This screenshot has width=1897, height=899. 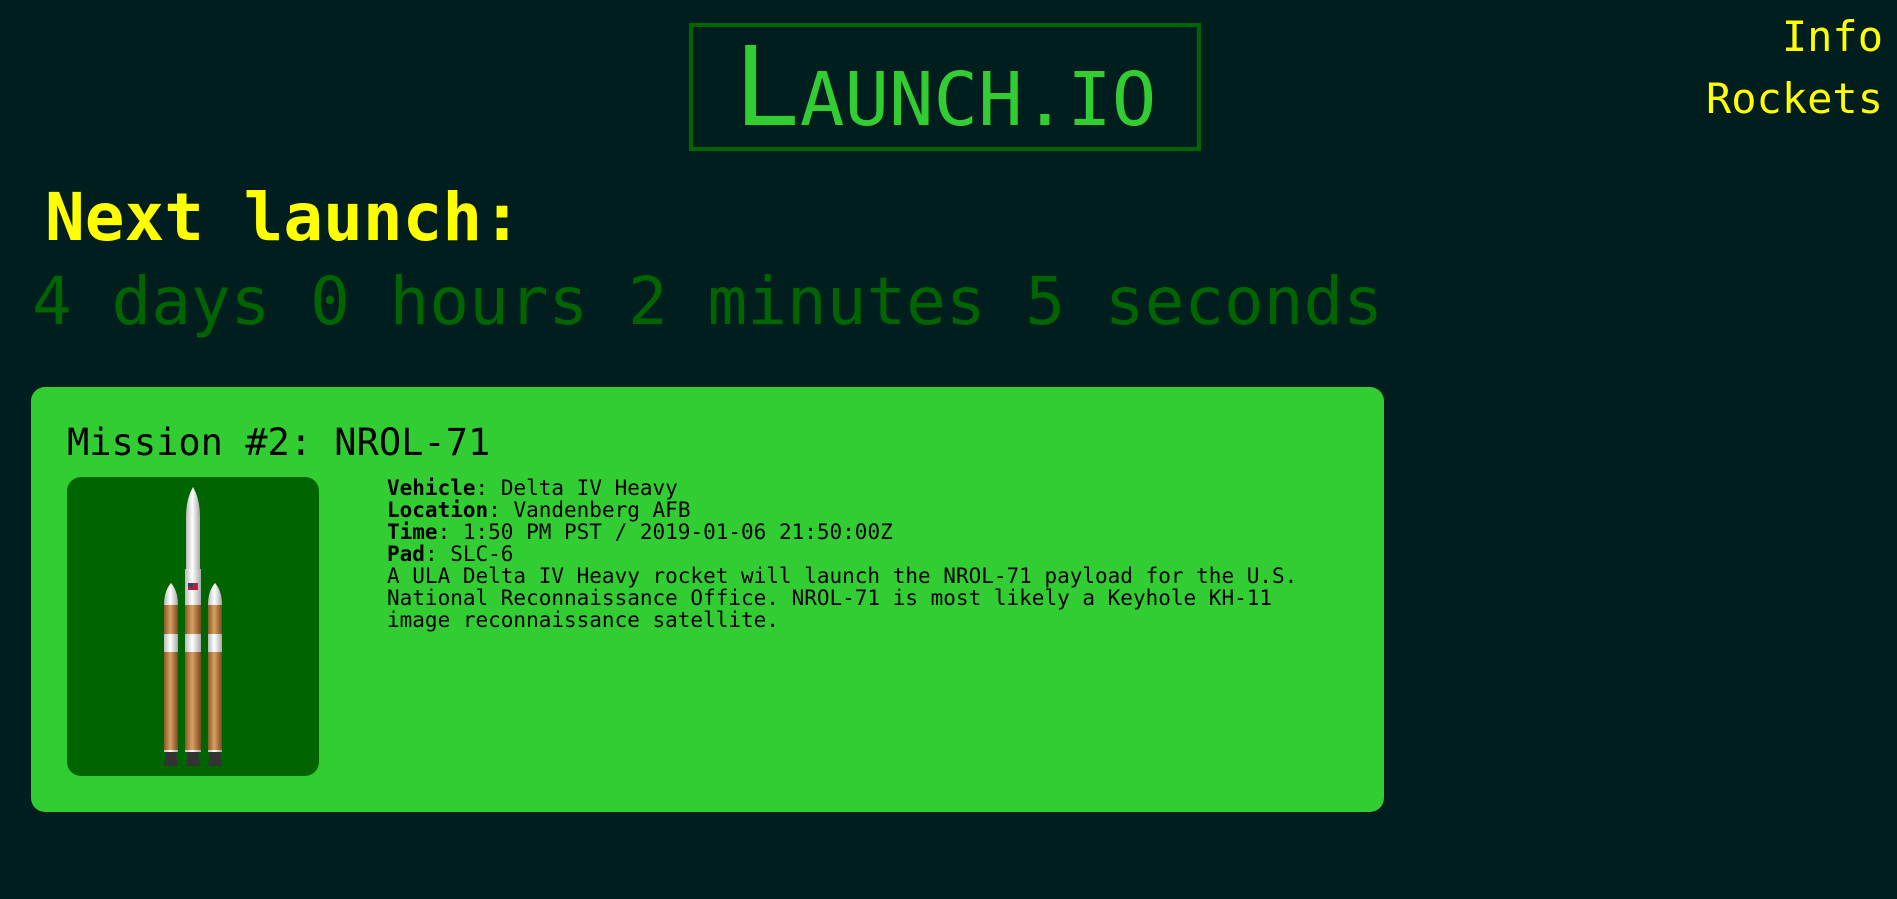 I want to click on delta-iv-heavy-rocket-icon, so click(x=193, y=626).